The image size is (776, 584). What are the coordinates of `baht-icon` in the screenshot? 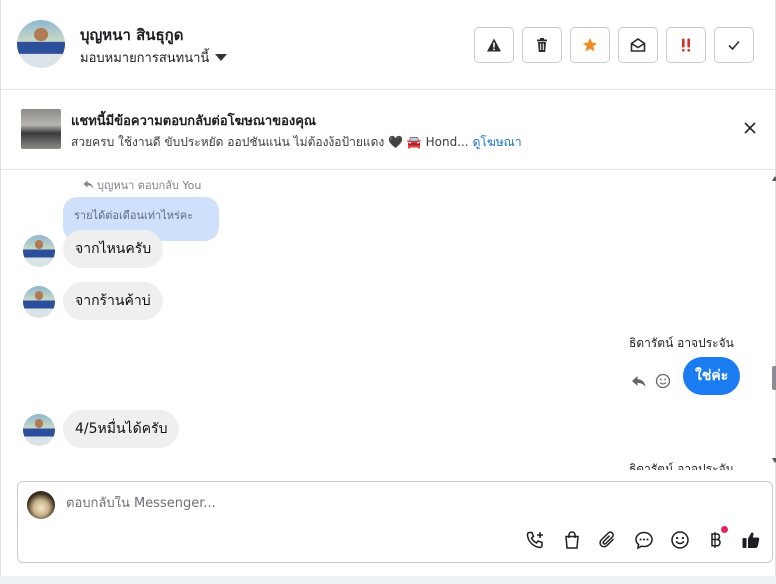 It's located at (716, 540).